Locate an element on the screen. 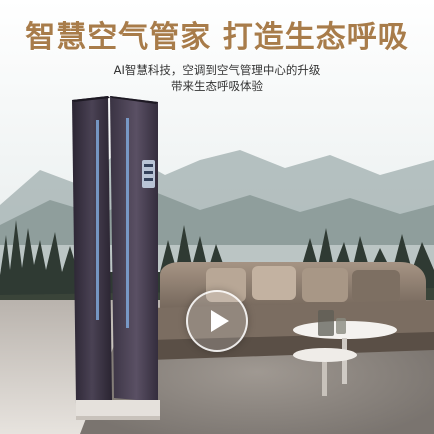  play-video-button is located at coordinates (217, 321).